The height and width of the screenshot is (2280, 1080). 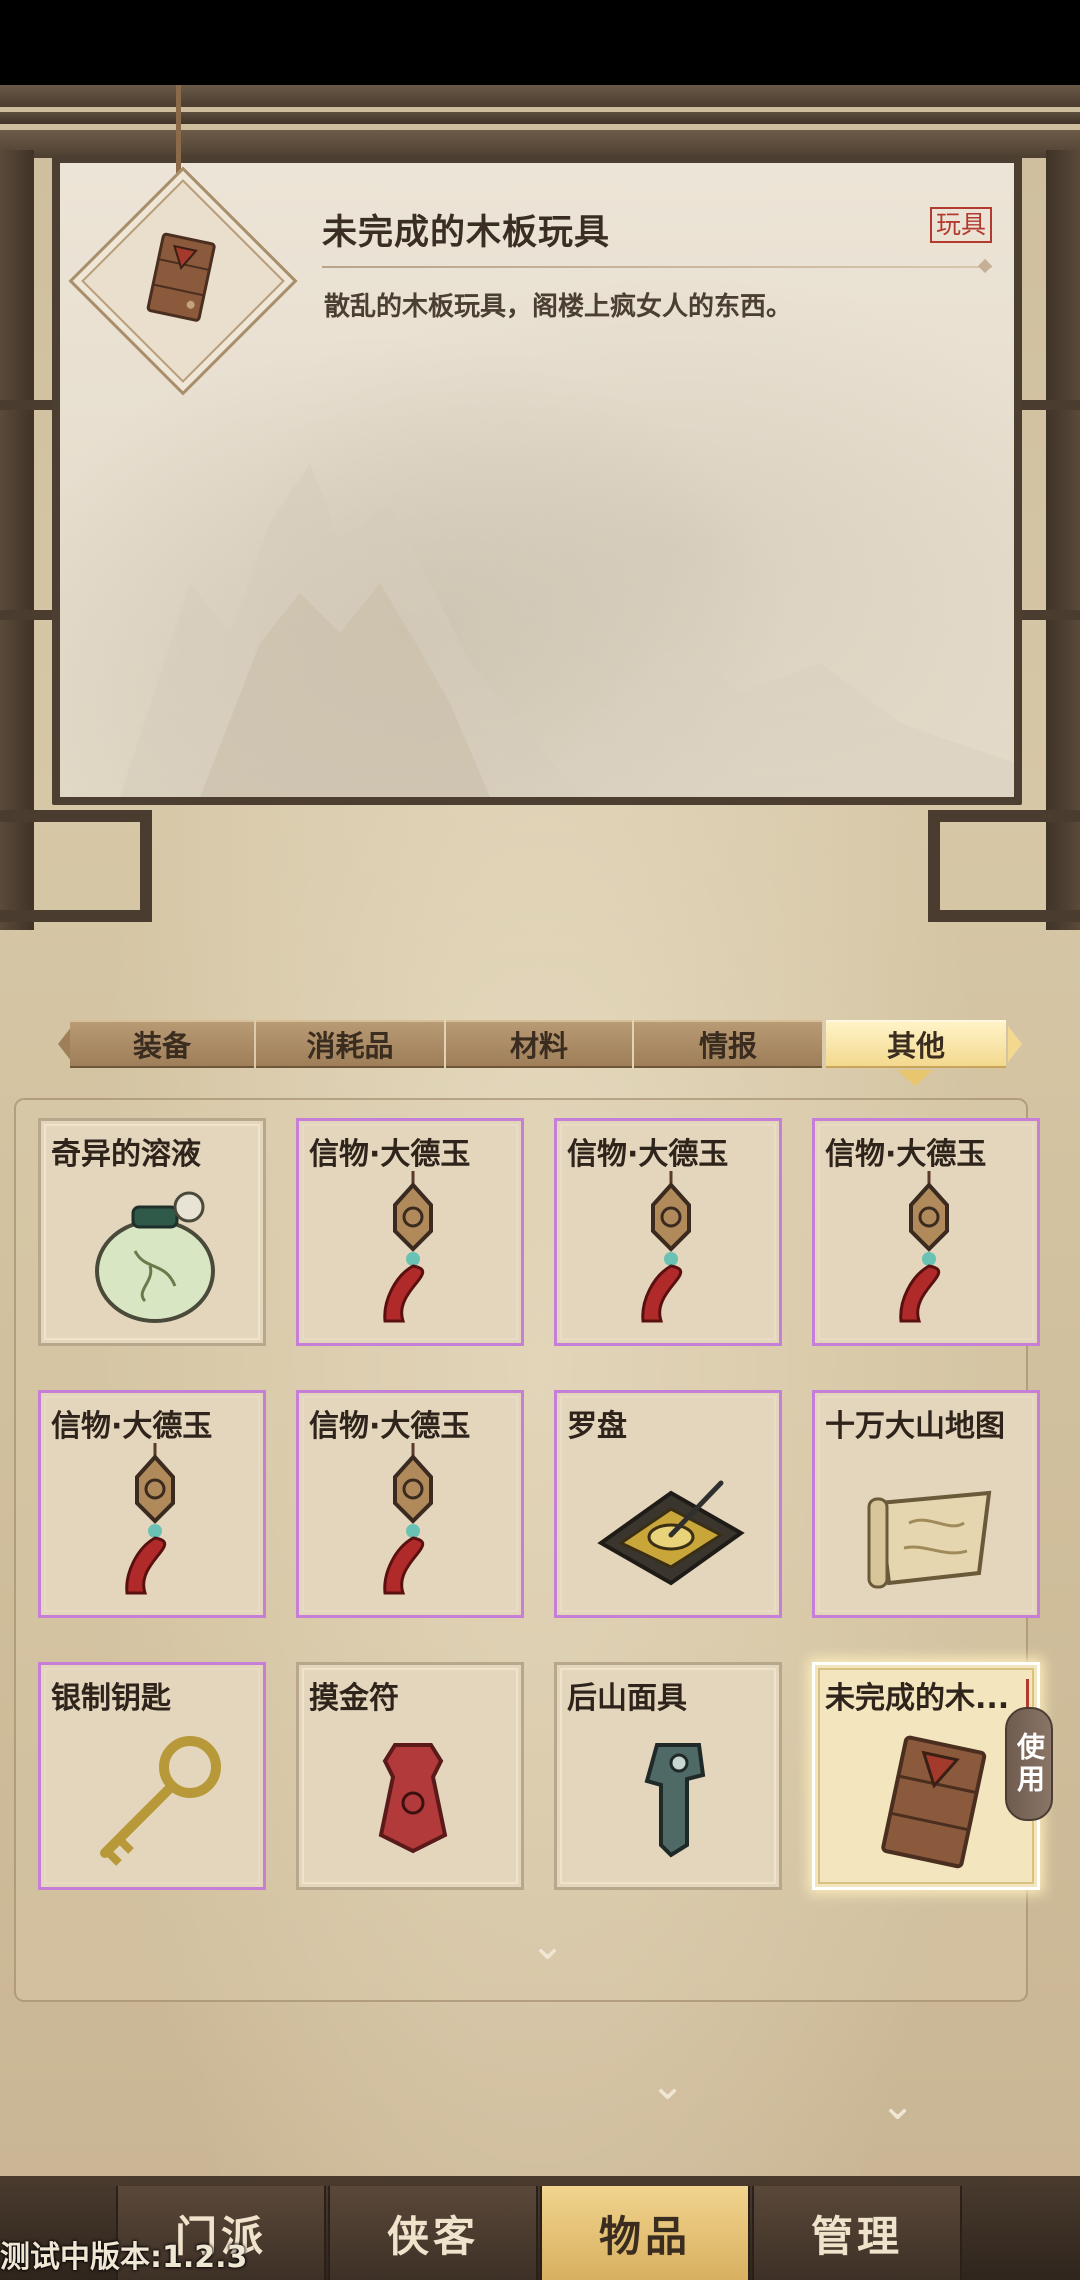 I want to click on mask-icon, so click(x=675, y=1800).